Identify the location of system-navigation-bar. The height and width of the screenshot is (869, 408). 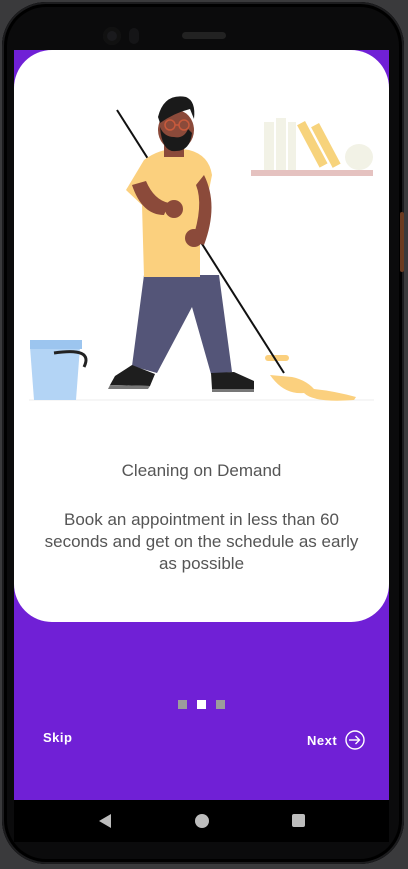
(201, 821).